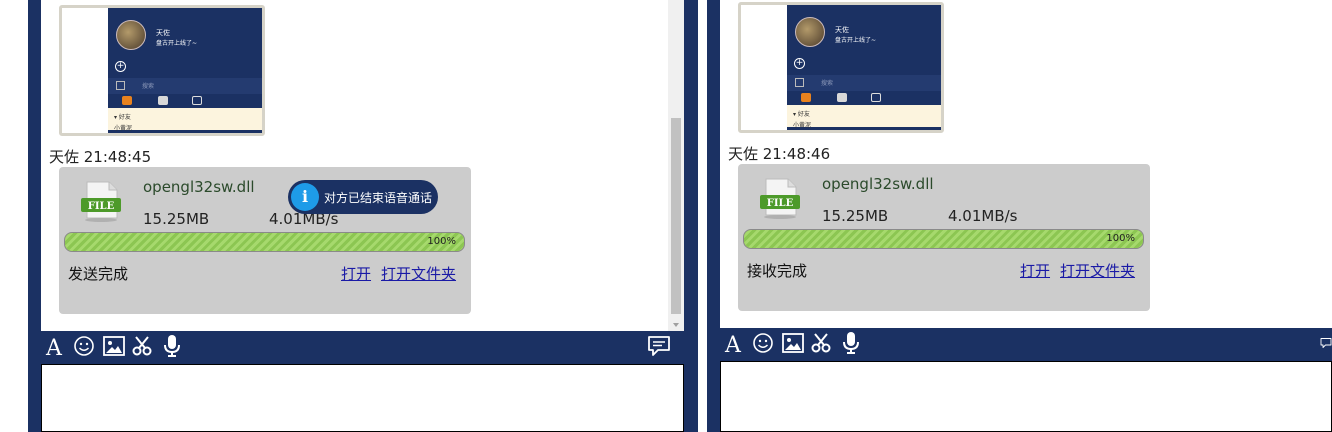  Describe the element at coordinates (98, 274) in the screenshot. I see `transfer-status: 发送完成` at that location.